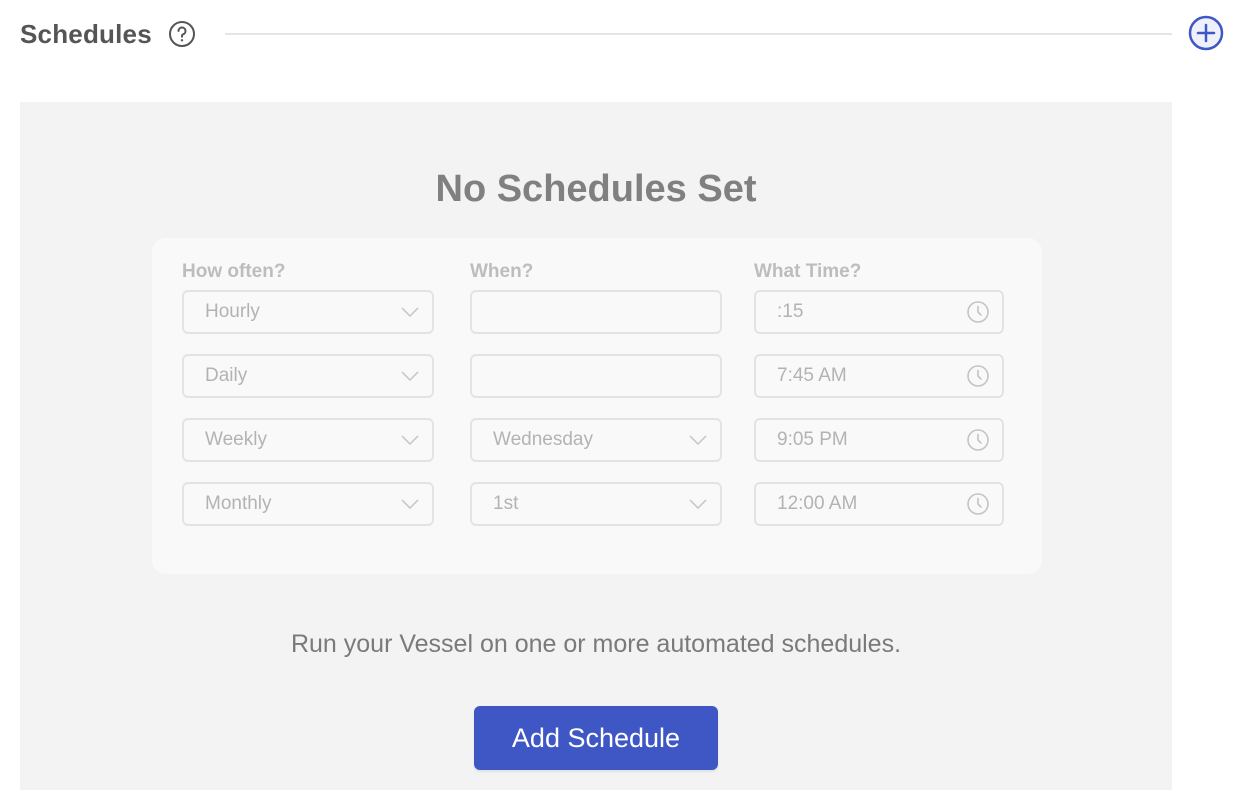  What do you see at coordinates (308, 376) in the screenshot?
I see `frequency-select: Daily` at bounding box center [308, 376].